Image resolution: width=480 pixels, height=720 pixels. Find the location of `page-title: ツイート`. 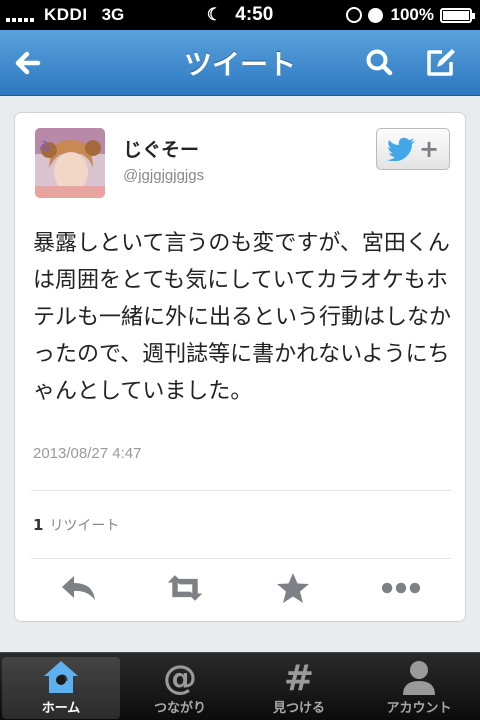

page-title: ツイート is located at coordinates (239, 64).